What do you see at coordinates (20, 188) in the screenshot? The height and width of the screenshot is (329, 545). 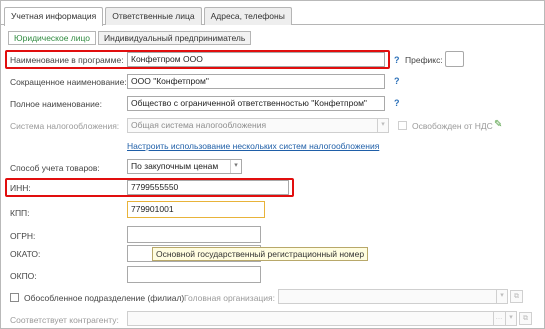 I see `inn-label: ИНН:` at bounding box center [20, 188].